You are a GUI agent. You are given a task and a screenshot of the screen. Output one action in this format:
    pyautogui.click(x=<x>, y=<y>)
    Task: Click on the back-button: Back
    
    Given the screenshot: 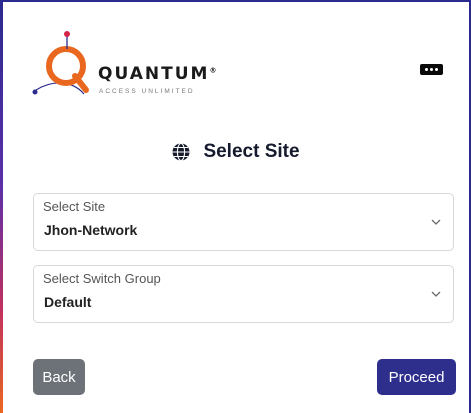 What is the action you would take?
    pyautogui.click(x=59, y=377)
    